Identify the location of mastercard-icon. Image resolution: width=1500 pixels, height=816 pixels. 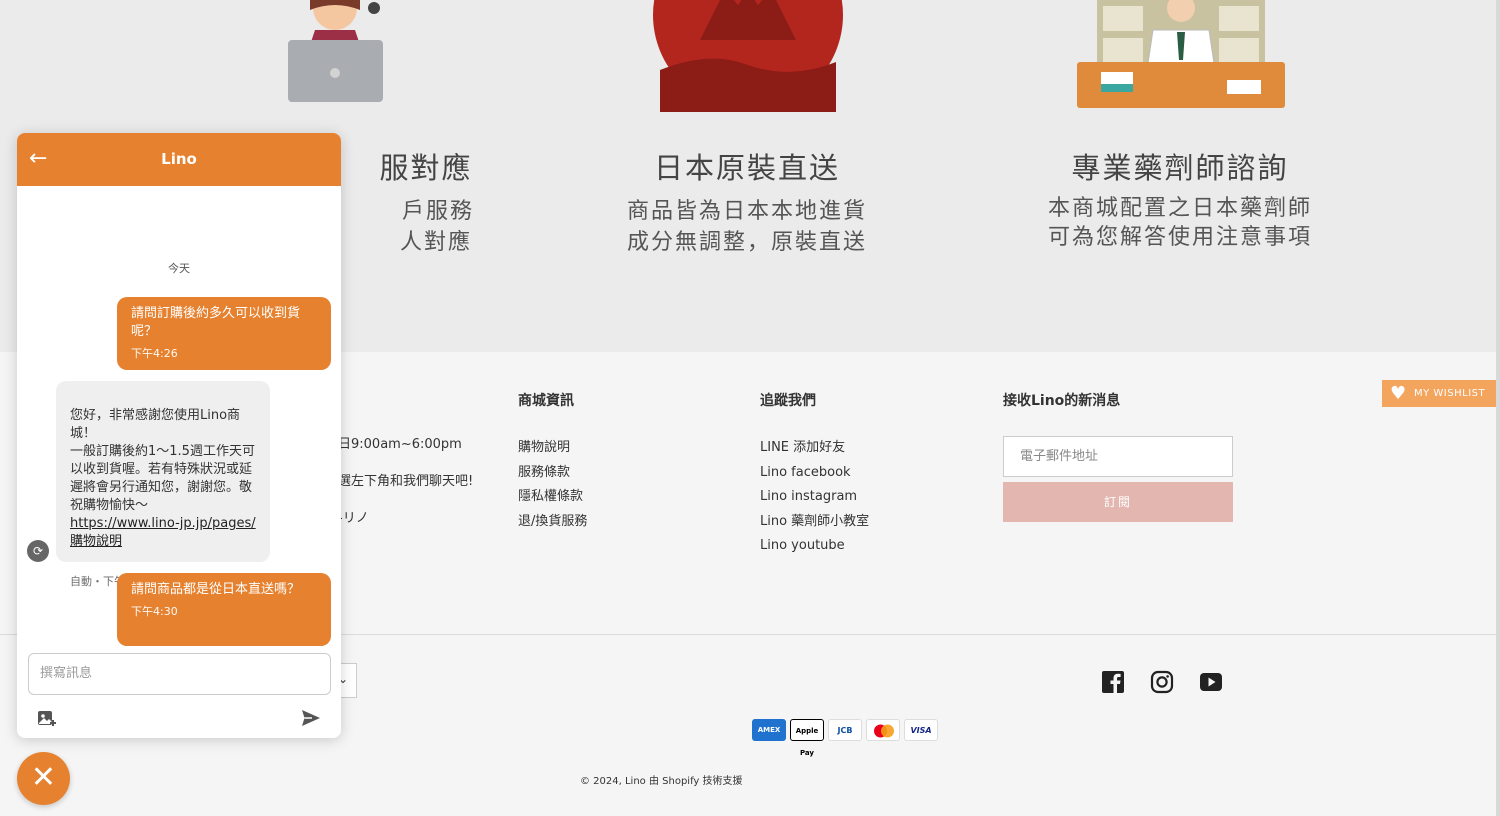
(883, 730).